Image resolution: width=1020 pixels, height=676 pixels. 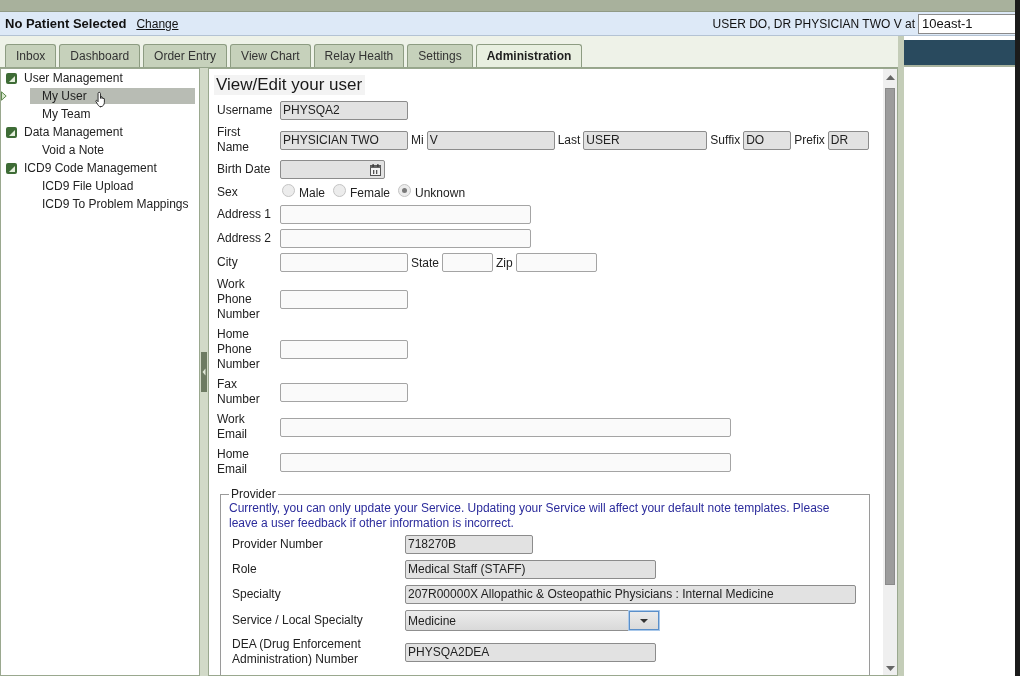 What do you see at coordinates (232, 427) in the screenshot?
I see `field-label: Work Email` at bounding box center [232, 427].